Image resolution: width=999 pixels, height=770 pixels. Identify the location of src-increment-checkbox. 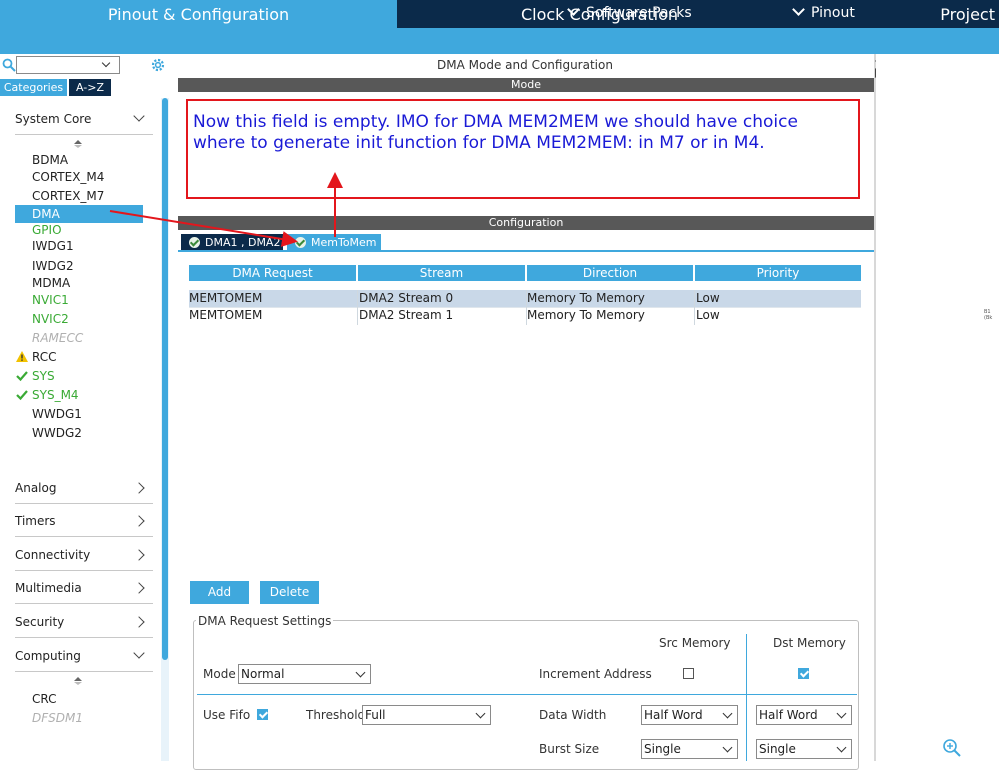
(688, 673).